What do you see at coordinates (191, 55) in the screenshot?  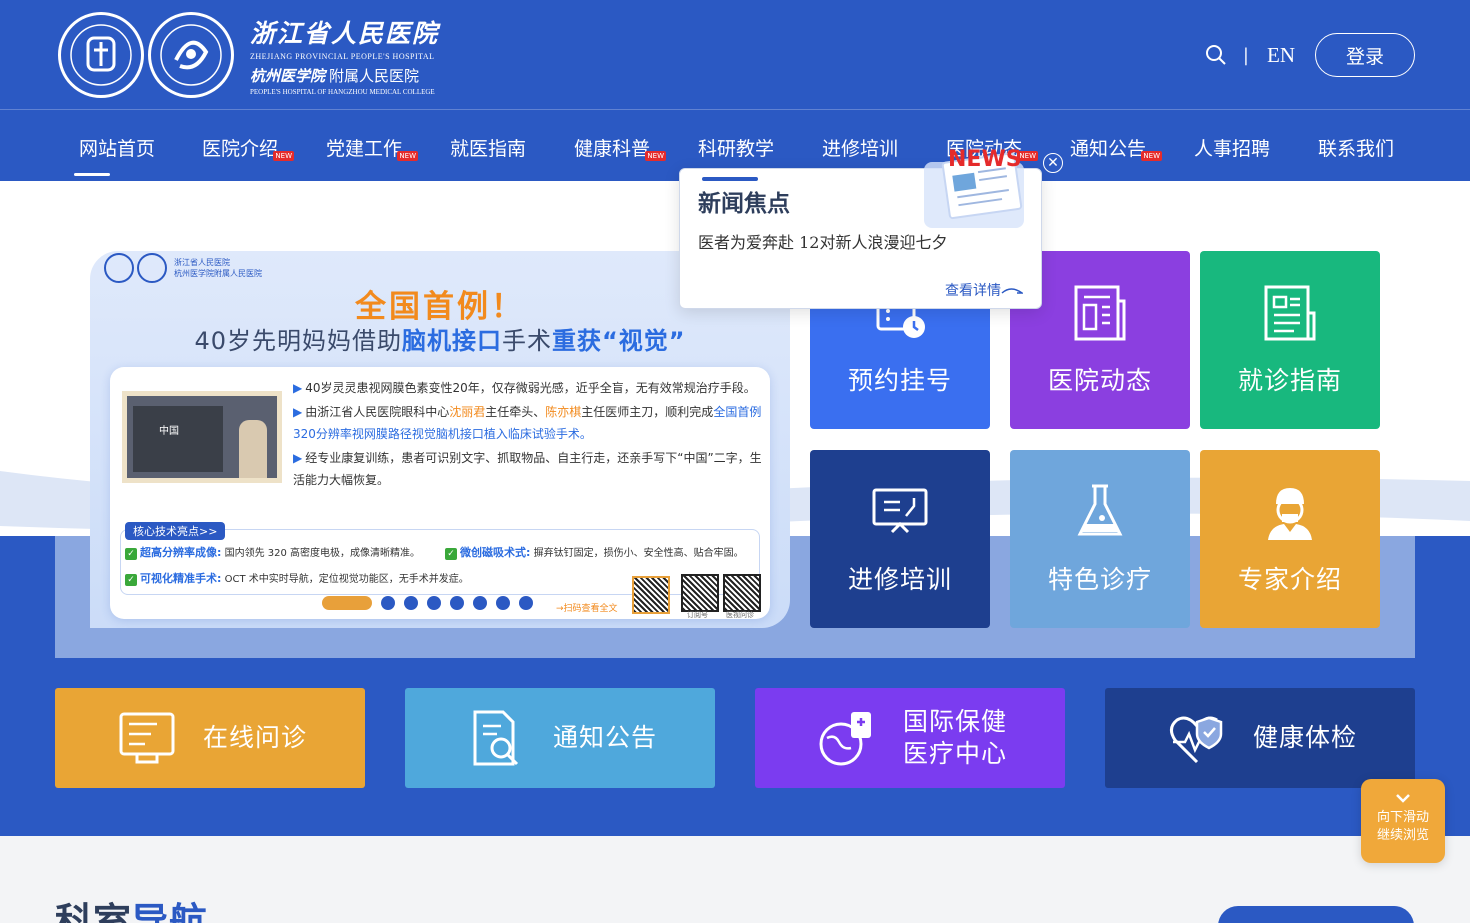 I see `college-seal-icon` at bounding box center [191, 55].